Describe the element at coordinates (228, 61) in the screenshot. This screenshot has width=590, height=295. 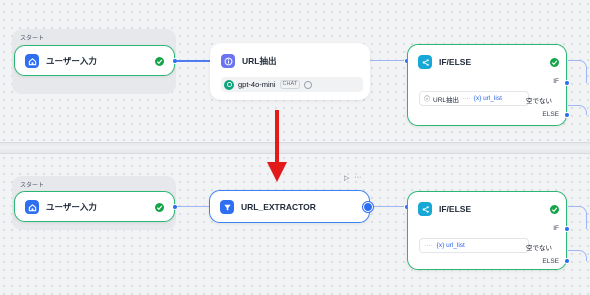
I see `info-icon` at that location.